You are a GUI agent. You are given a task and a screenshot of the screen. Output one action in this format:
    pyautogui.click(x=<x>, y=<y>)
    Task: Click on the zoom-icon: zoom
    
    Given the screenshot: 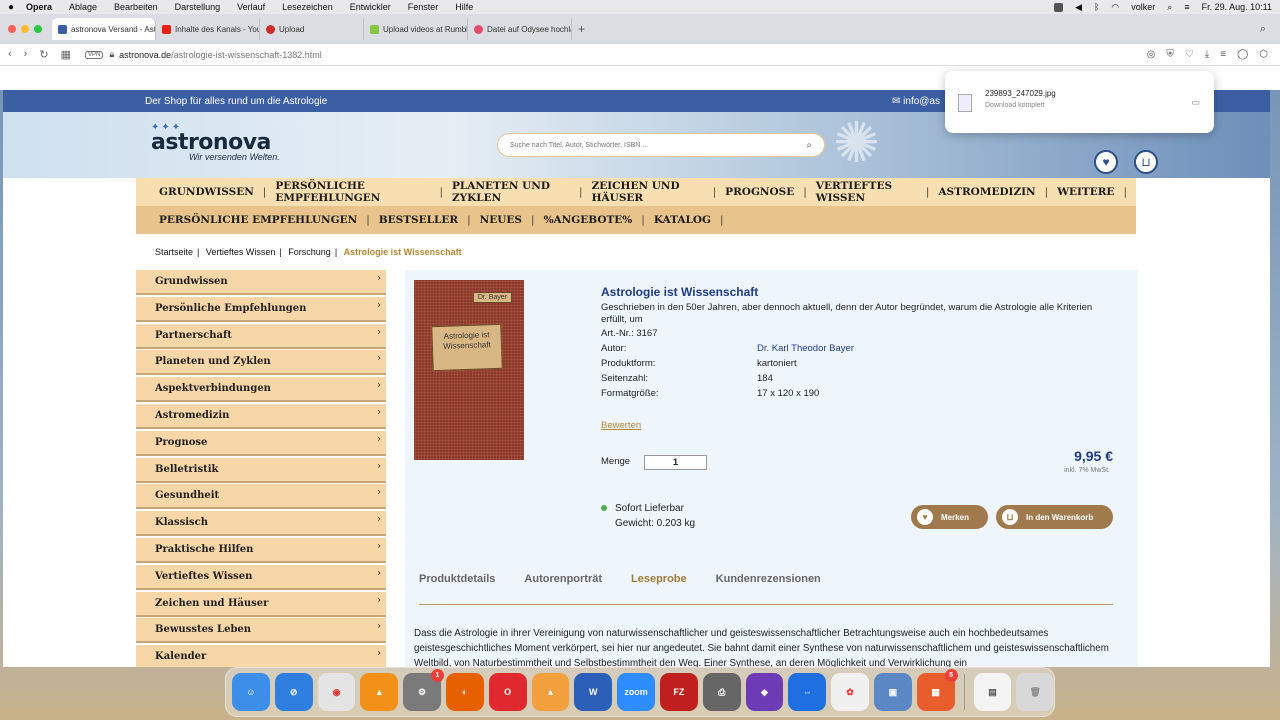 What is the action you would take?
    pyautogui.click(x=636, y=692)
    